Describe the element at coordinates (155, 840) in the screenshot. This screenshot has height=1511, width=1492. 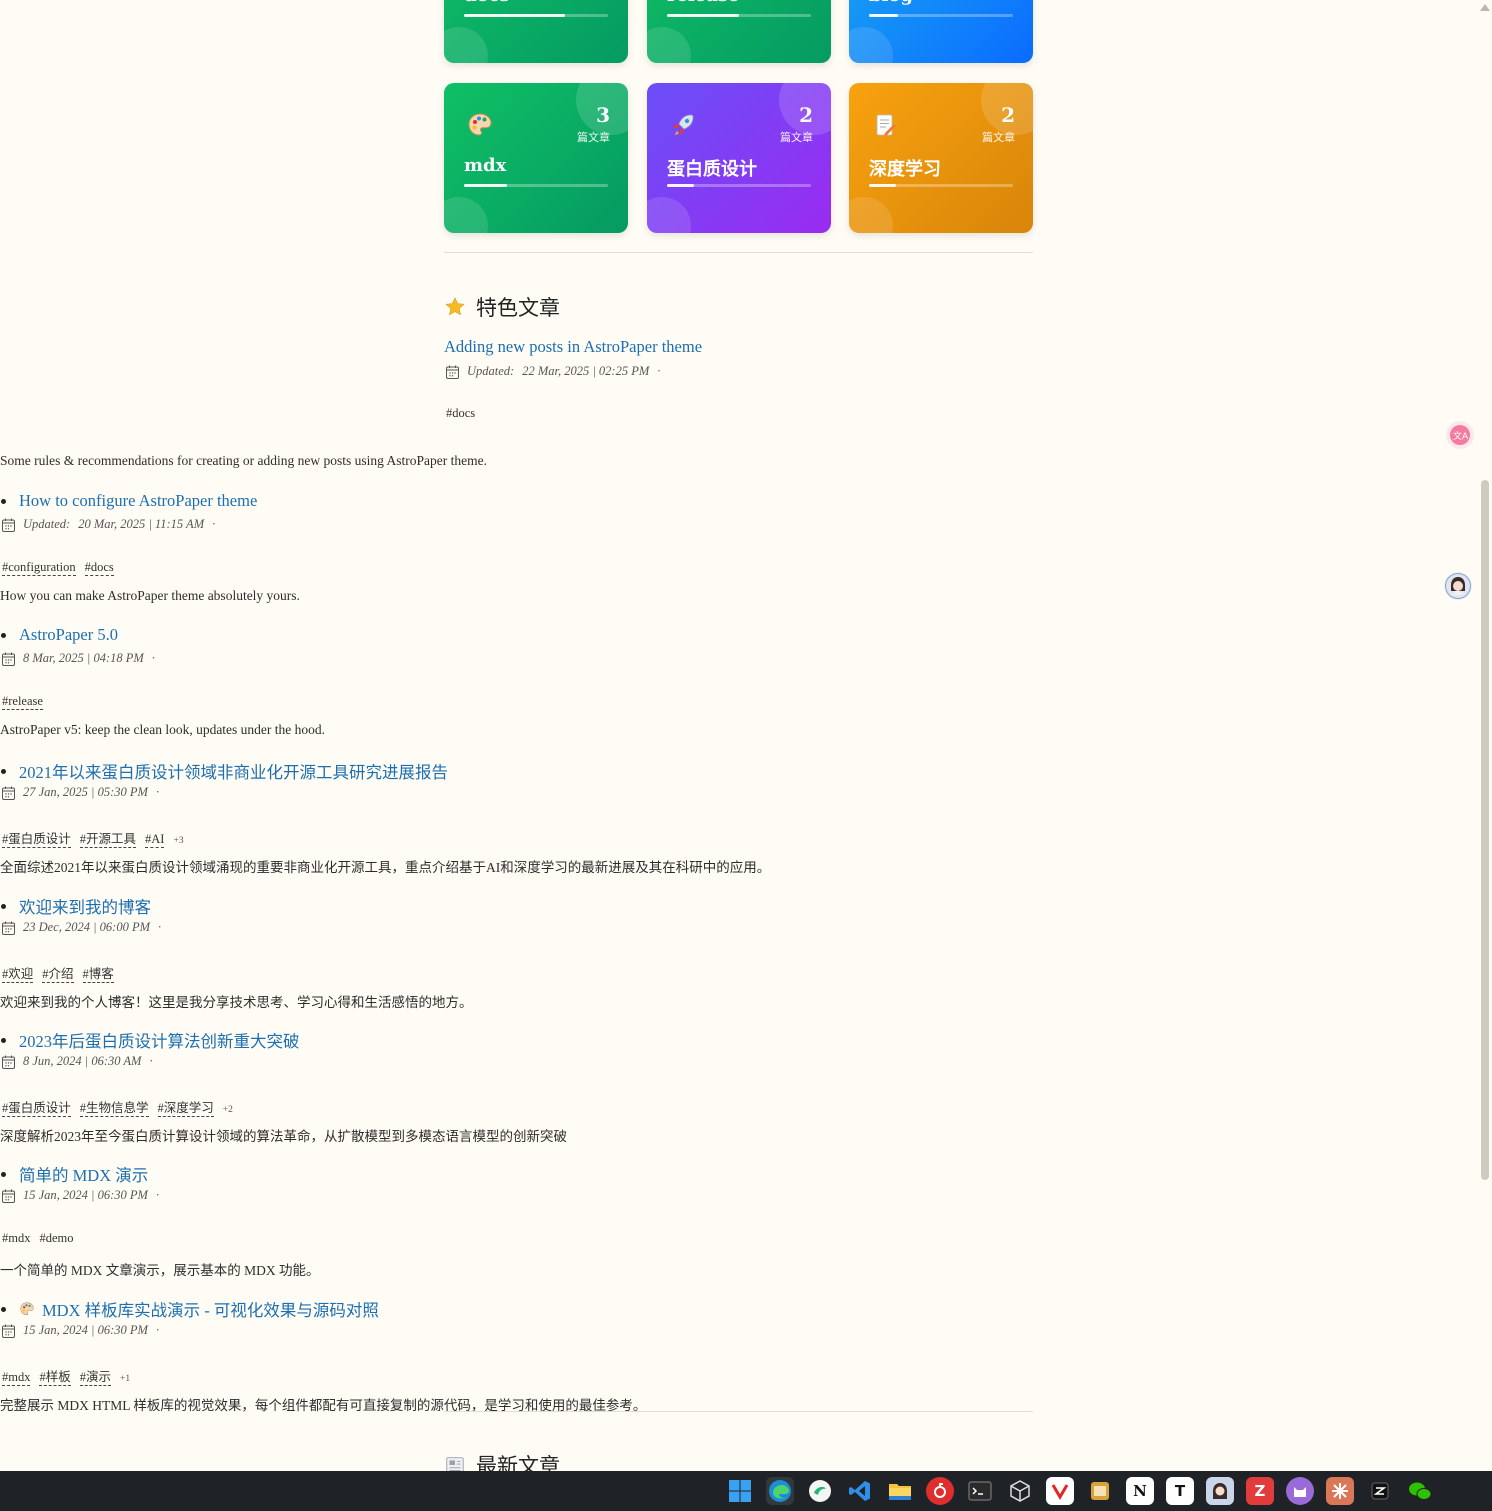
I see `tag-link: #AI` at that location.